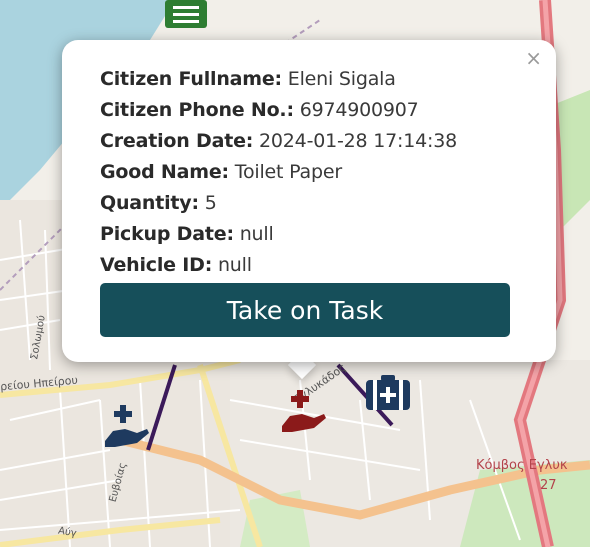 This screenshot has width=590, height=547. I want to click on field-label: Pickup Date:, so click(167, 234).